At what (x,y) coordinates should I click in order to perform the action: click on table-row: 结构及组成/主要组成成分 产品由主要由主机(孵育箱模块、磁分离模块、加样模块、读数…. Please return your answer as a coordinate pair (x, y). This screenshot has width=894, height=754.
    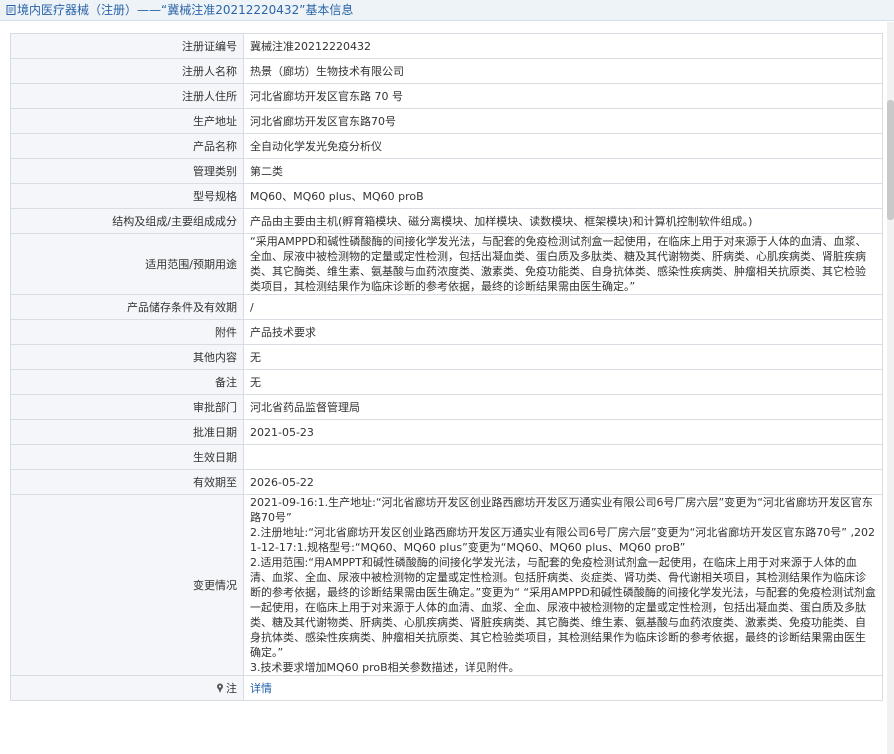
    Looking at the image, I should click on (446, 221).